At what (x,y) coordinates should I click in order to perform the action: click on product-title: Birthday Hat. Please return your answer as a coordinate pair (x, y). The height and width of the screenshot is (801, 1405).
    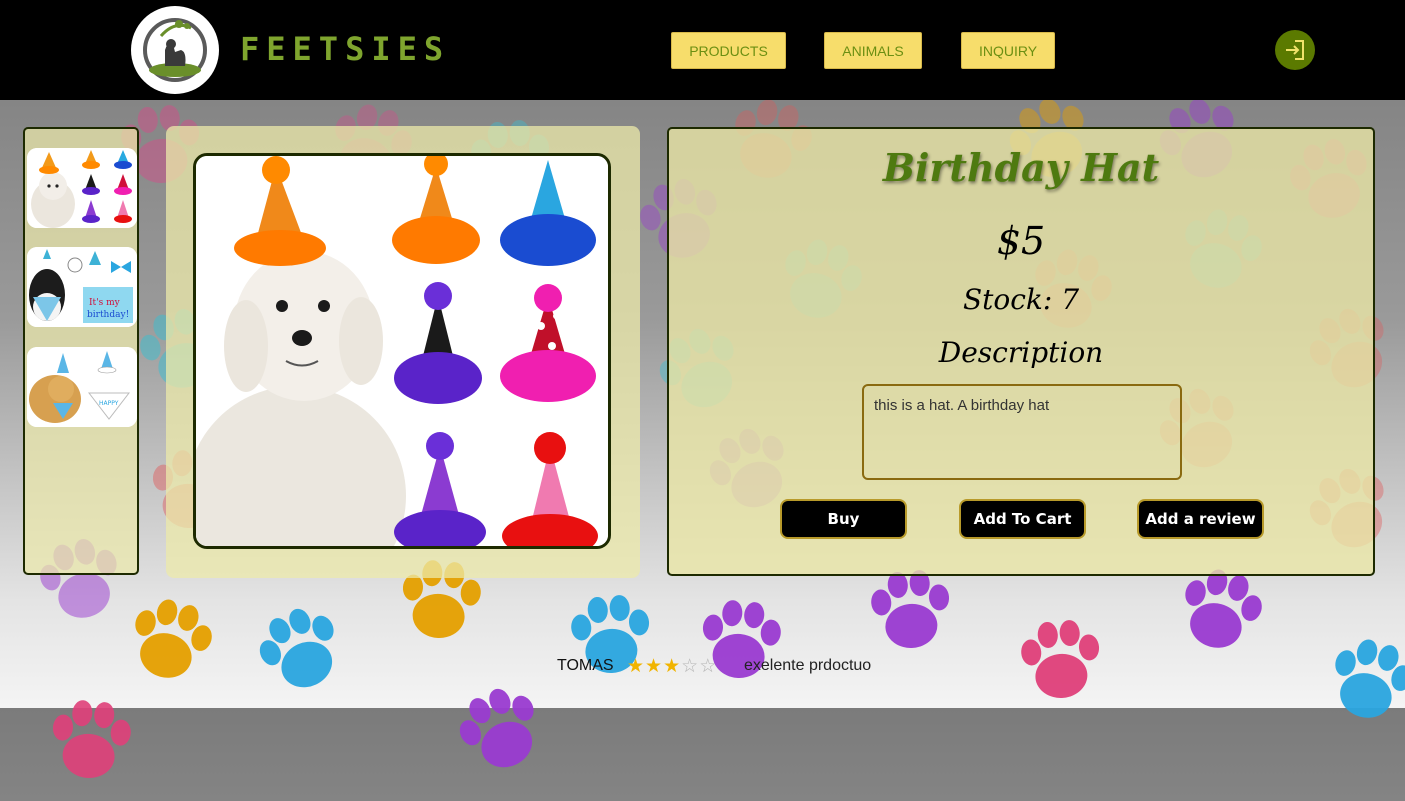
    Looking at the image, I should click on (1021, 167).